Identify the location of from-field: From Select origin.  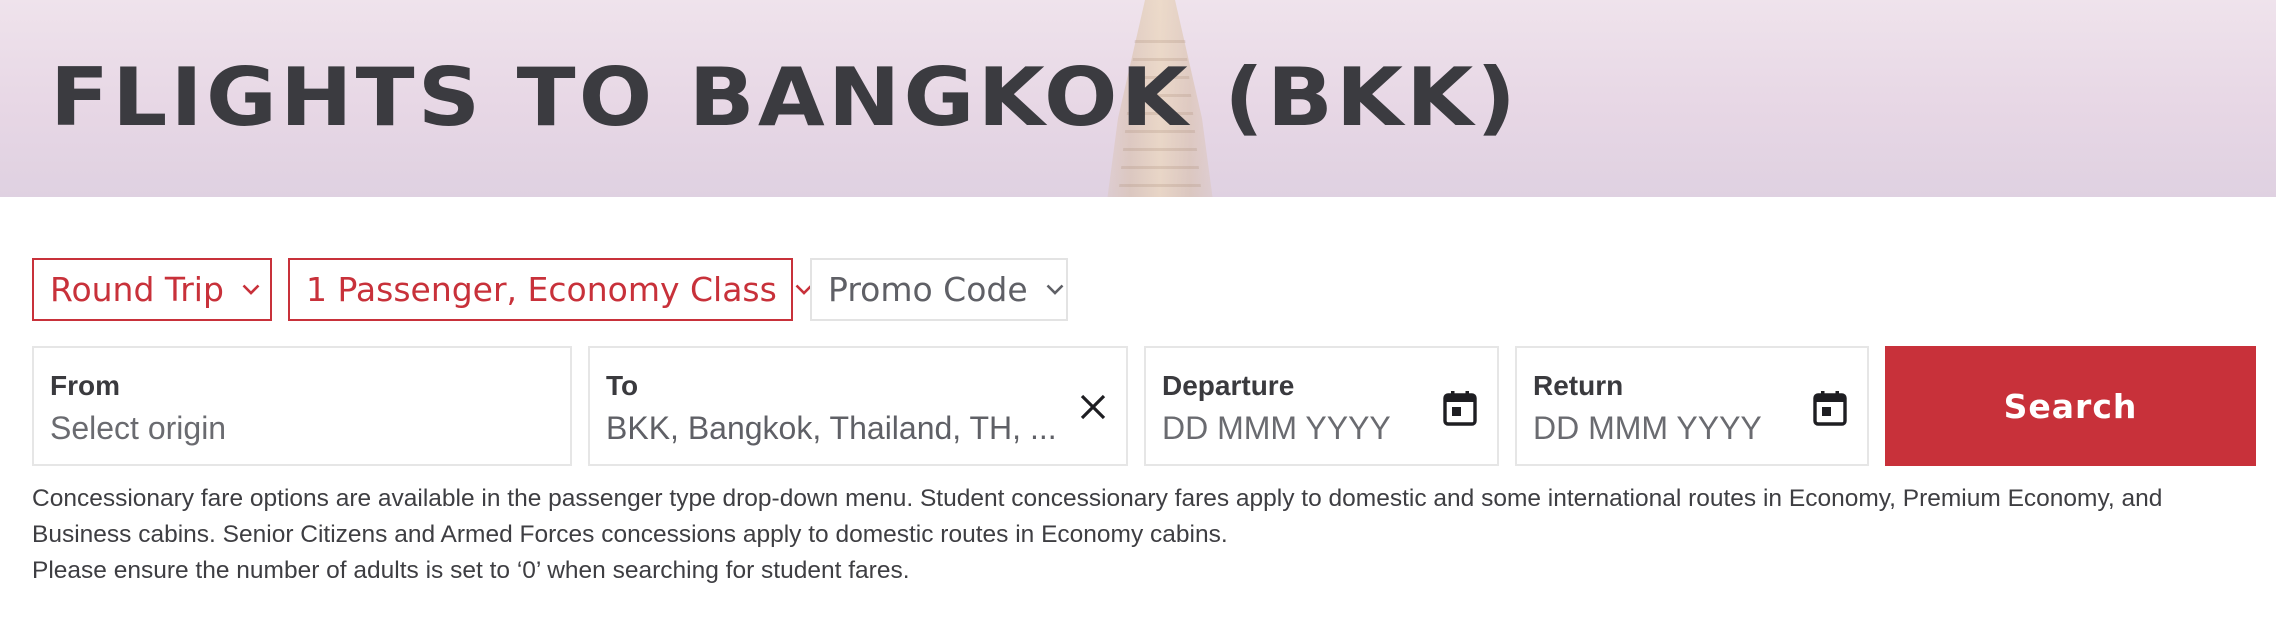
(302, 406).